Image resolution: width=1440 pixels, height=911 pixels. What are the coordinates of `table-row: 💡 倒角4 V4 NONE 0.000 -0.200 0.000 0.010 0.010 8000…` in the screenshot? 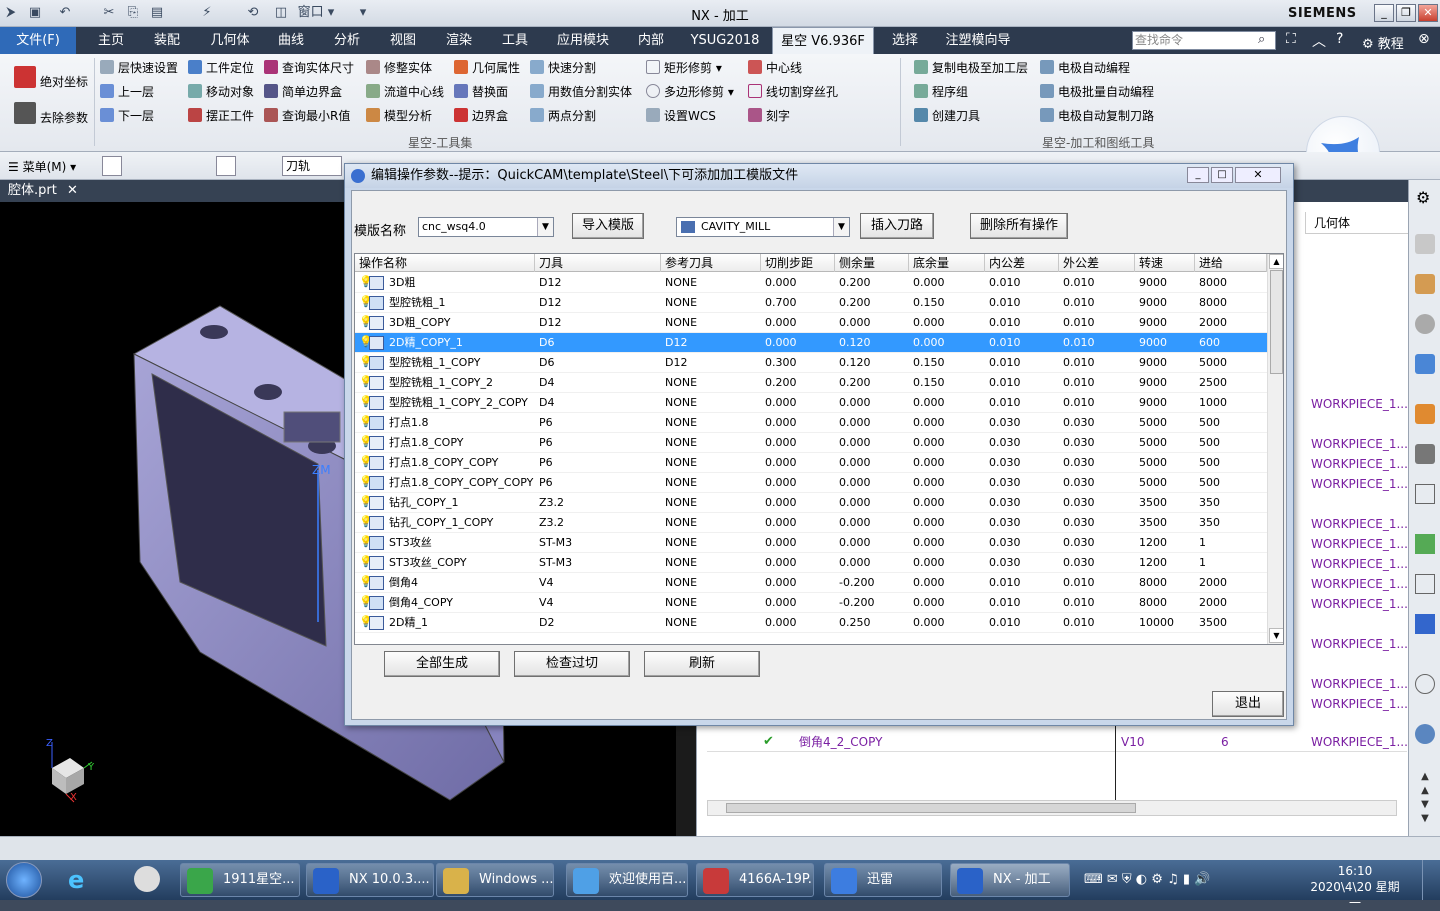 It's located at (811, 583).